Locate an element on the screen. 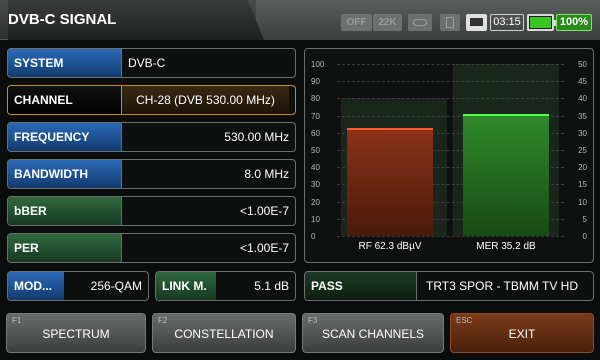 This screenshot has width=600, height=360. modulation-value: 256-QAM is located at coordinates (116, 286).